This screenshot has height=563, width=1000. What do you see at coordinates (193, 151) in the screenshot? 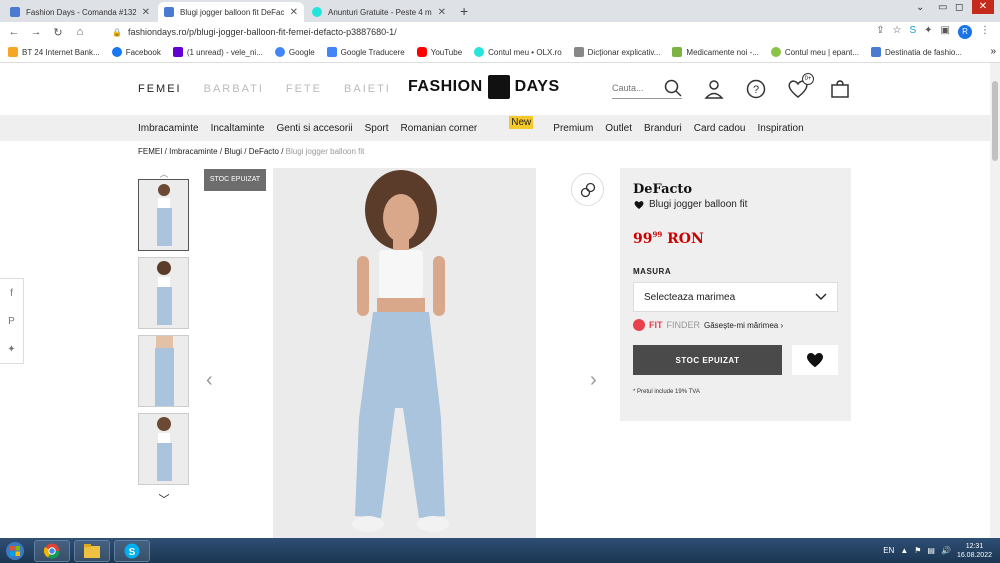
I see `breadcrumb-link: Imbracaminte` at bounding box center [193, 151].